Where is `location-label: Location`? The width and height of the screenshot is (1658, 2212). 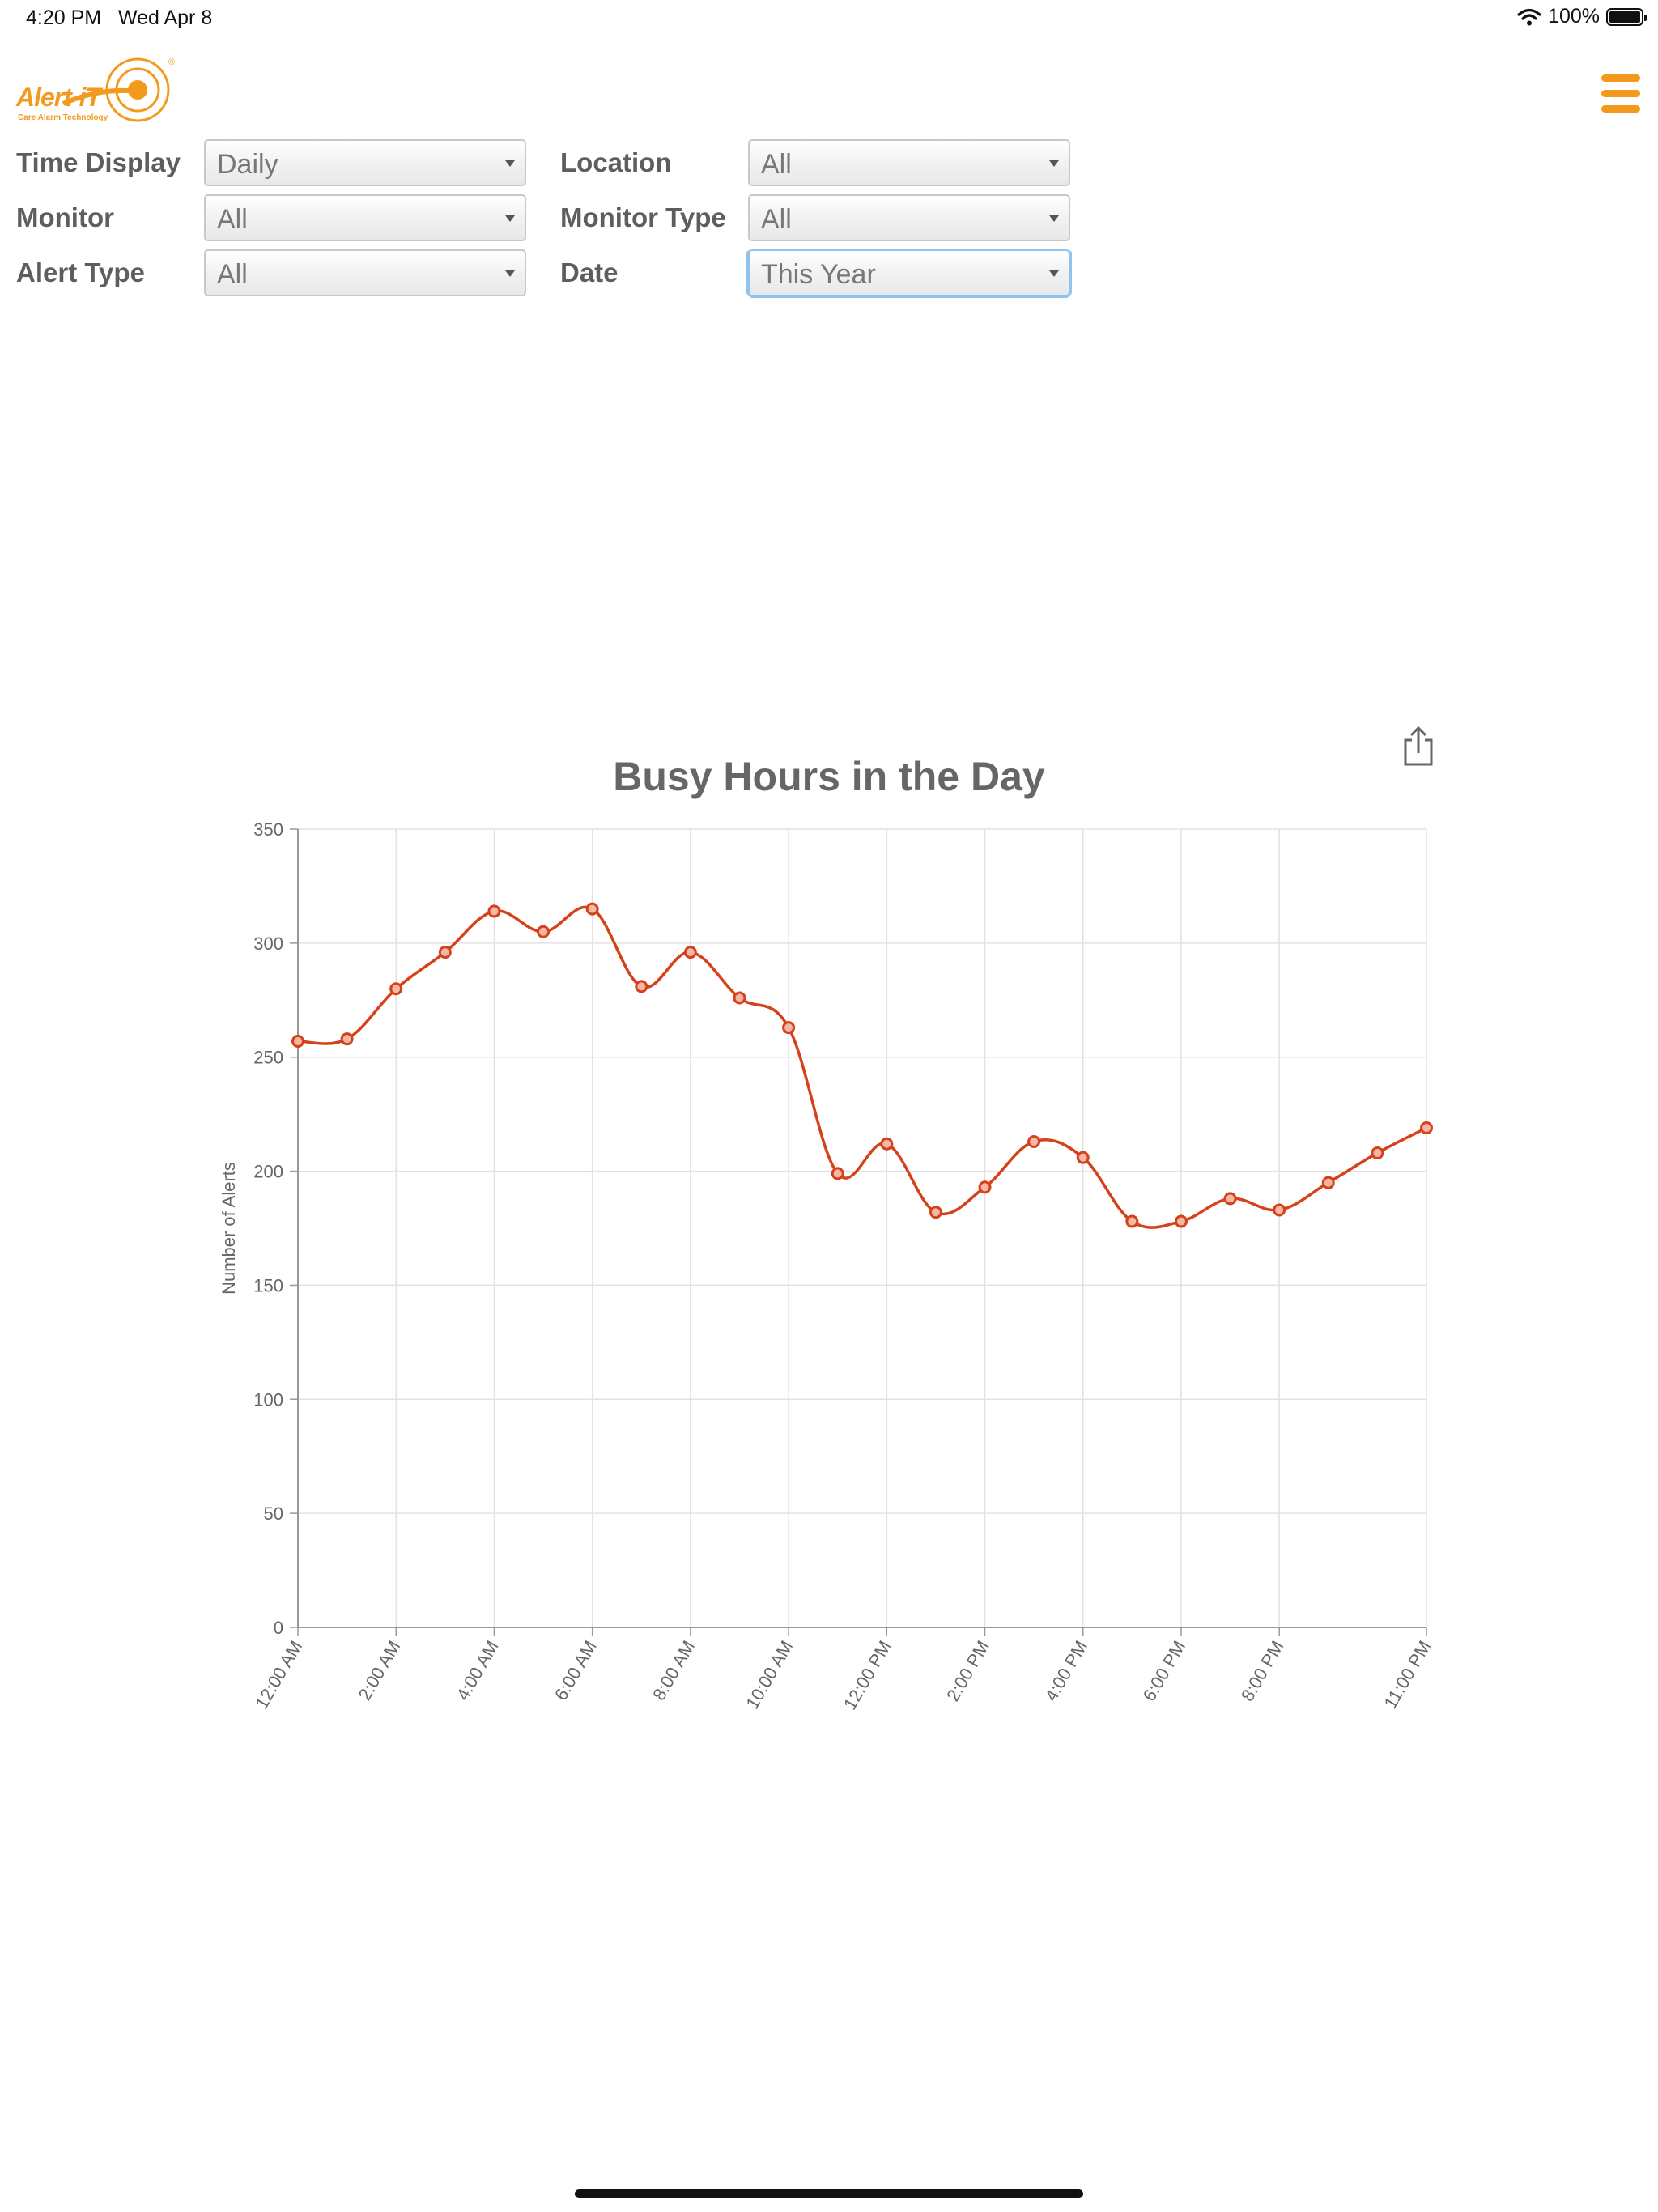
location-label: Location is located at coordinates (616, 162).